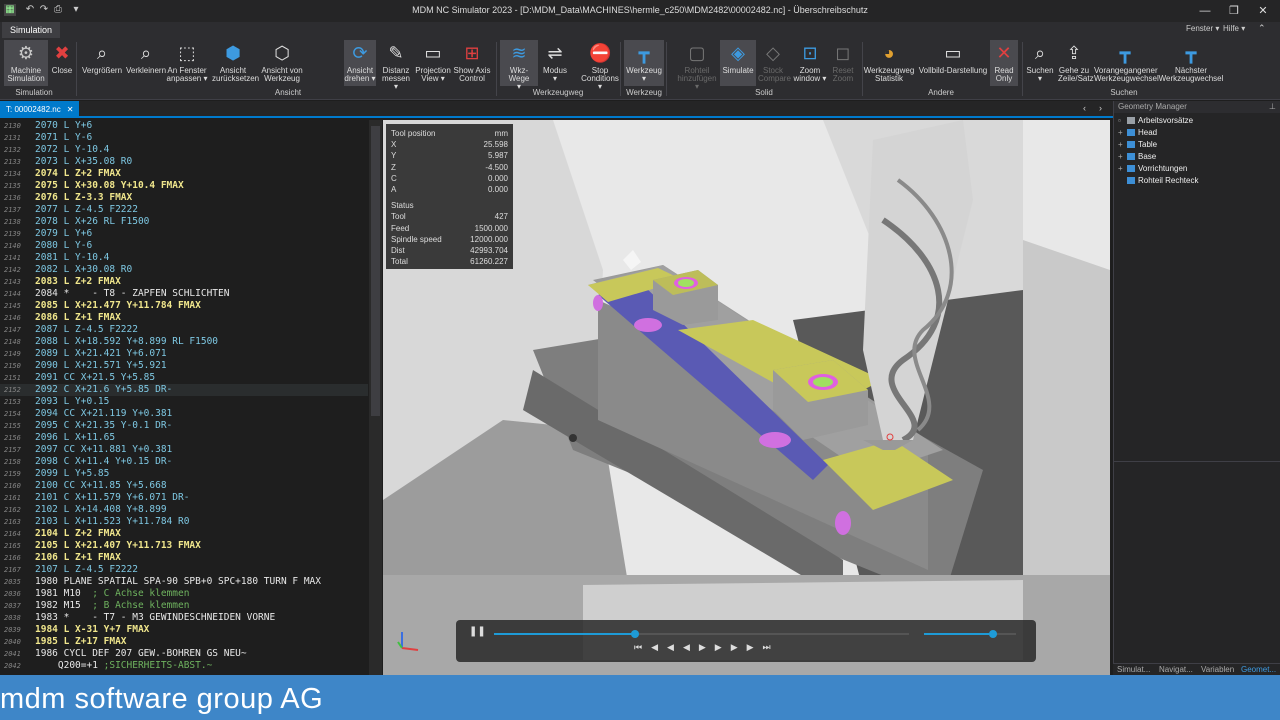  I want to click on tab-document: T: 00002482.nc ✕, so click(40, 109).